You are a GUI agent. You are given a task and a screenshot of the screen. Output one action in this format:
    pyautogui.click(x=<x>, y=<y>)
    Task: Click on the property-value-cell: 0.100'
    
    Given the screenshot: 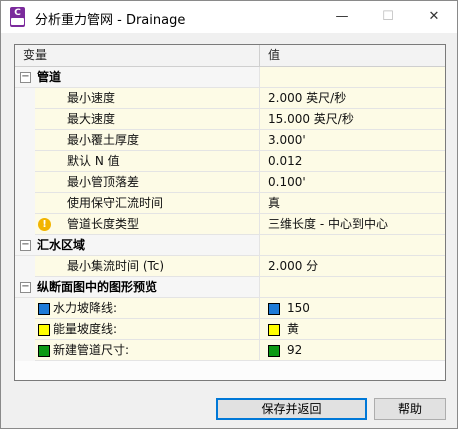 What is the action you would take?
    pyautogui.click(x=352, y=182)
    